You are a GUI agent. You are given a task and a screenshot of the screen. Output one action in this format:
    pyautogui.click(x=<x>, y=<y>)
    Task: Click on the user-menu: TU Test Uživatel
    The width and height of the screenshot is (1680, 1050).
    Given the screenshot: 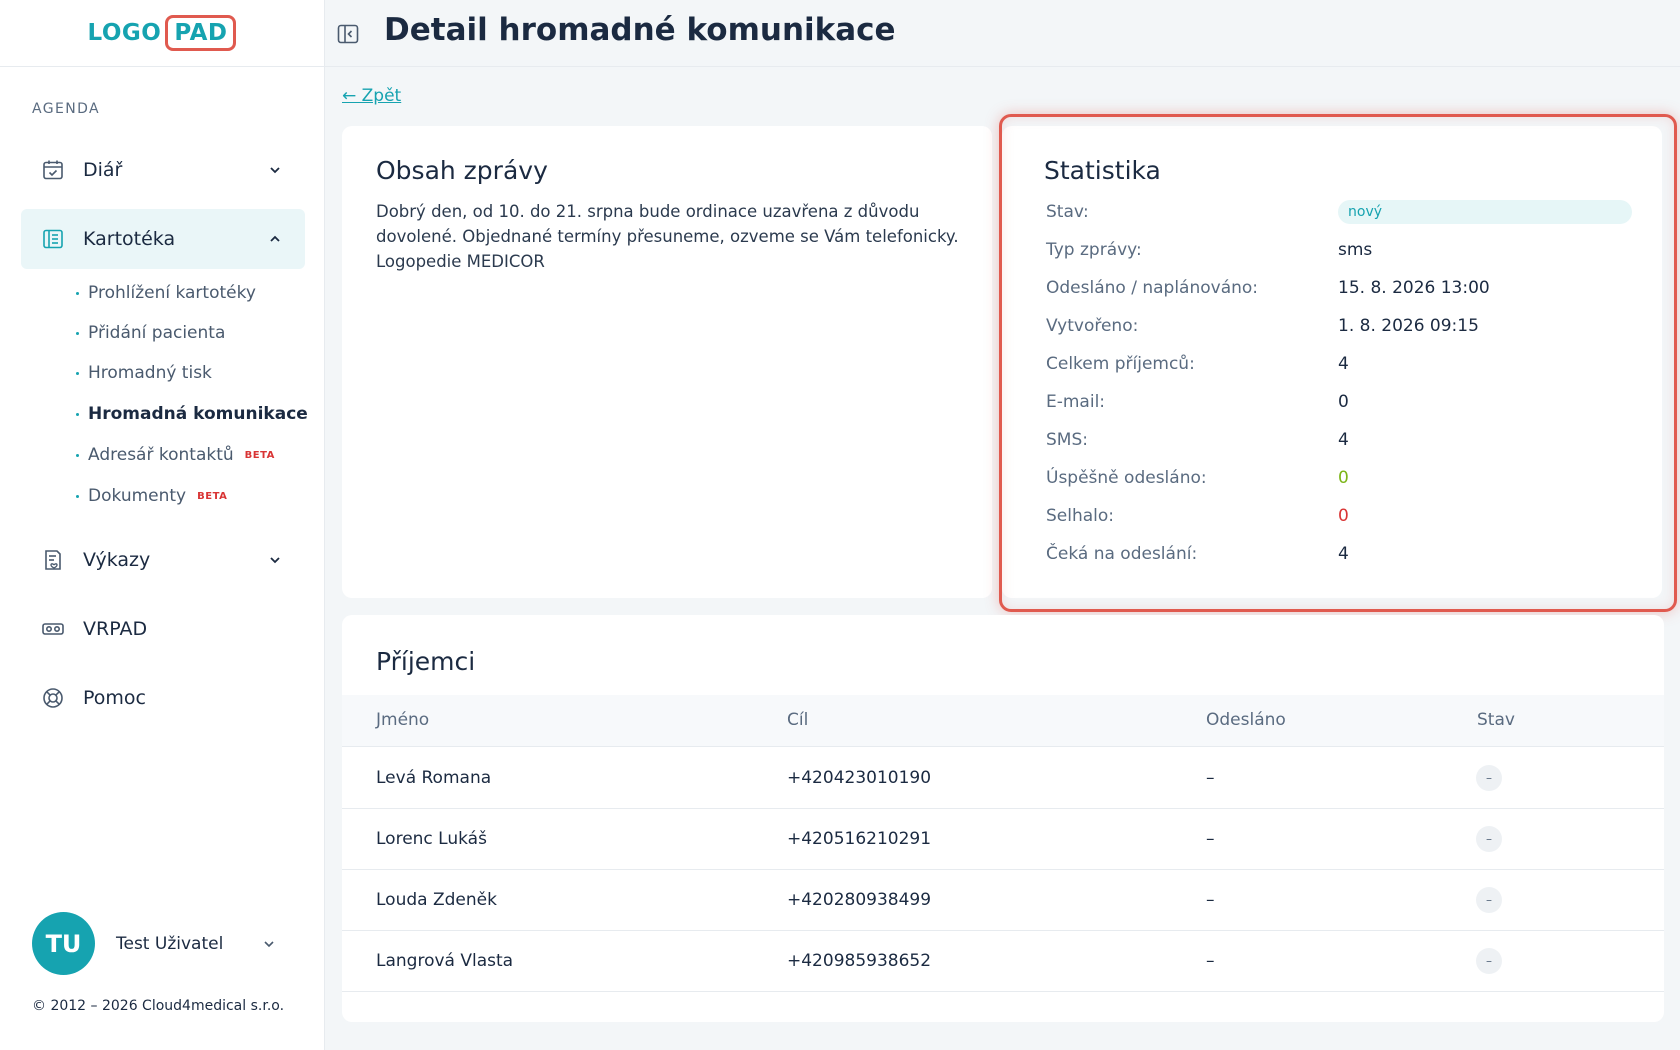 What is the action you would take?
    pyautogui.click(x=153, y=943)
    